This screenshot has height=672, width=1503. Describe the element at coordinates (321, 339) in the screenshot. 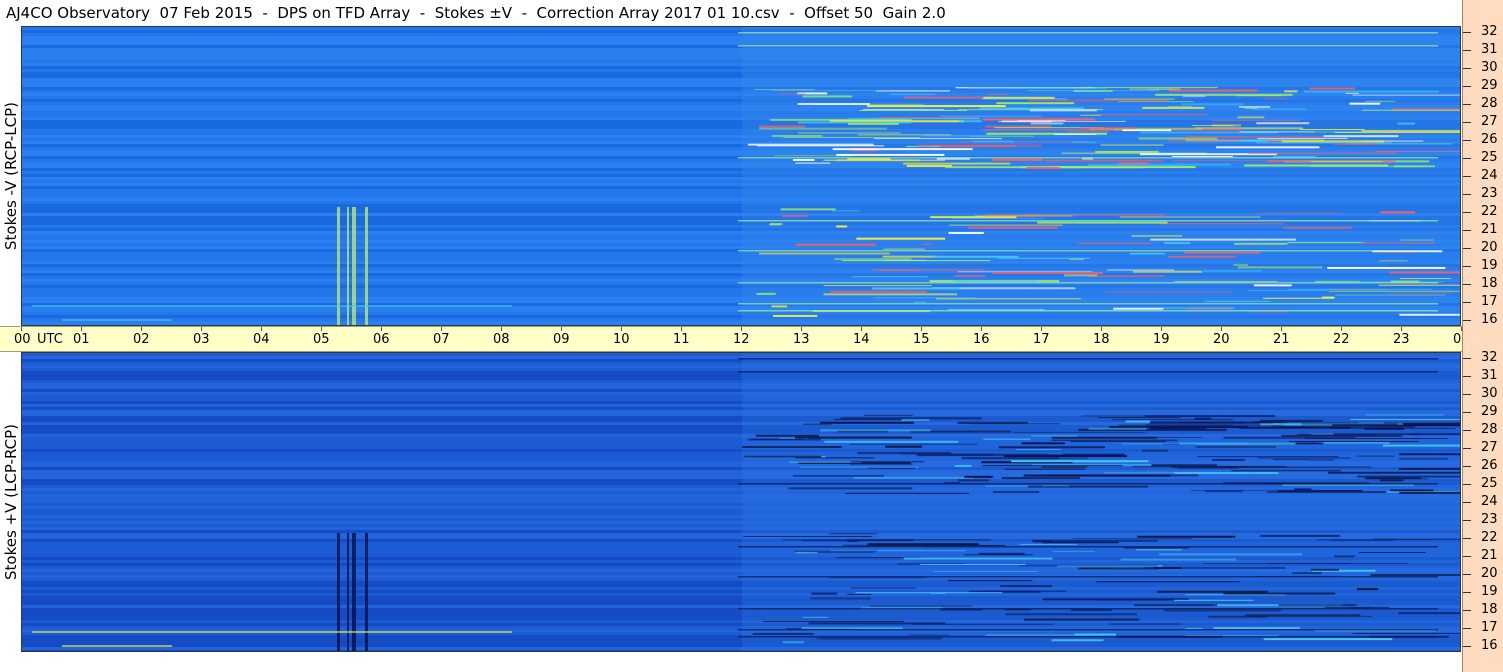

I see `utc-tick-label: 05` at that location.